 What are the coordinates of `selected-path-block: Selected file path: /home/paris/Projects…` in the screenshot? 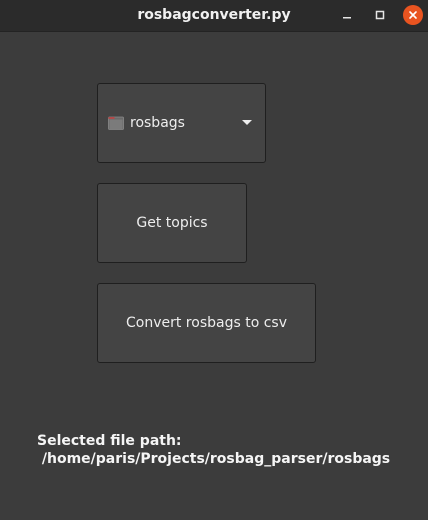 It's located at (213, 450).